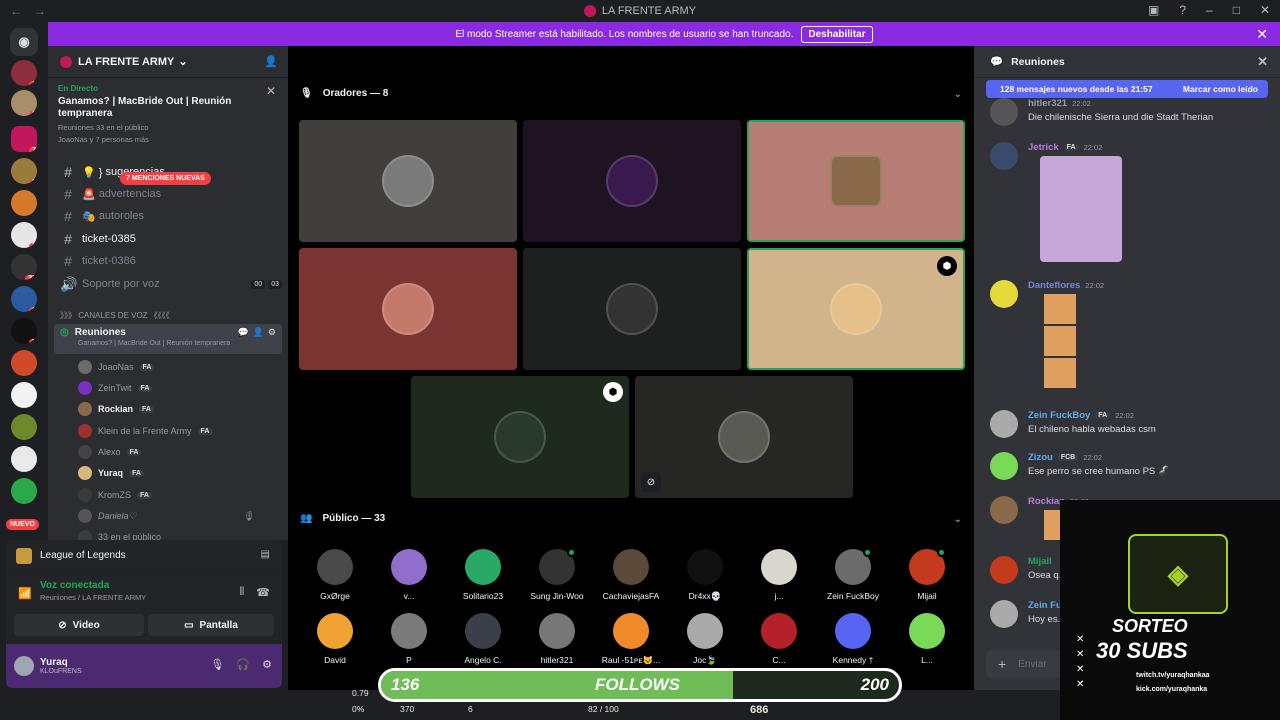 Image resolution: width=1280 pixels, height=720 pixels. Describe the element at coordinates (1153, 10) in the screenshot. I see `inbox-icon: ▣` at that location.